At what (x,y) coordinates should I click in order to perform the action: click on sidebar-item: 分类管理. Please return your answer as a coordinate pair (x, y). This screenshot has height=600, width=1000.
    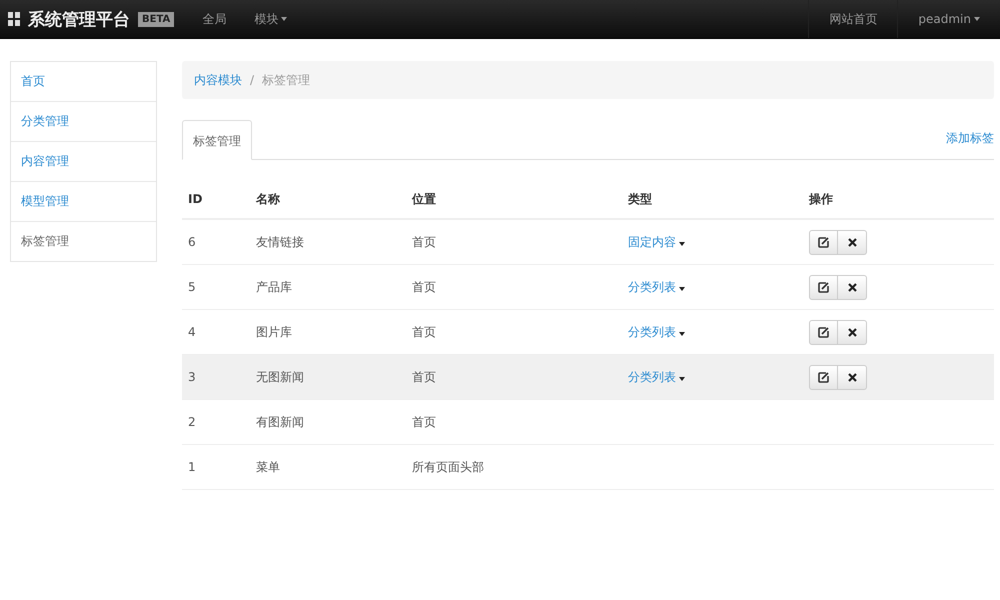
    Looking at the image, I should click on (83, 122).